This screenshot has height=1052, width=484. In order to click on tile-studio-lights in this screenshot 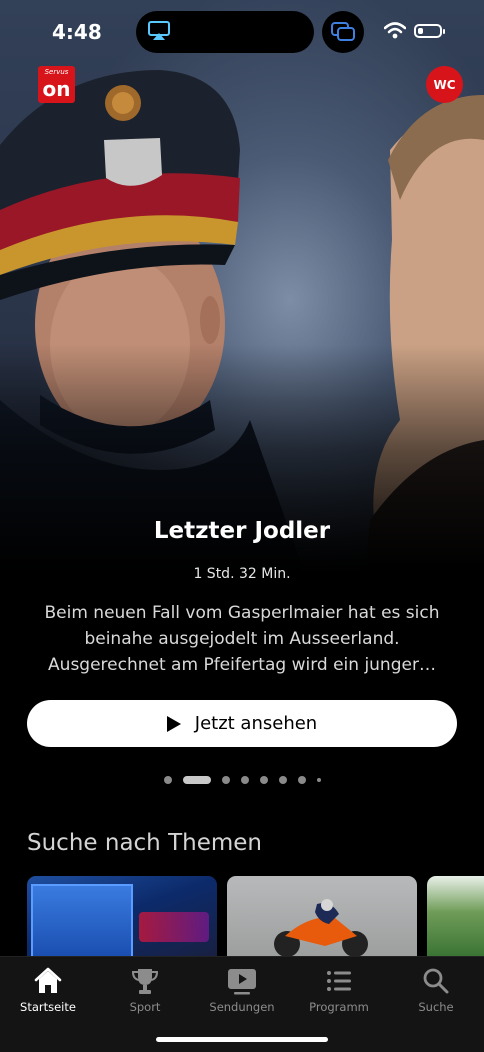, I will do `click(174, 927)`.